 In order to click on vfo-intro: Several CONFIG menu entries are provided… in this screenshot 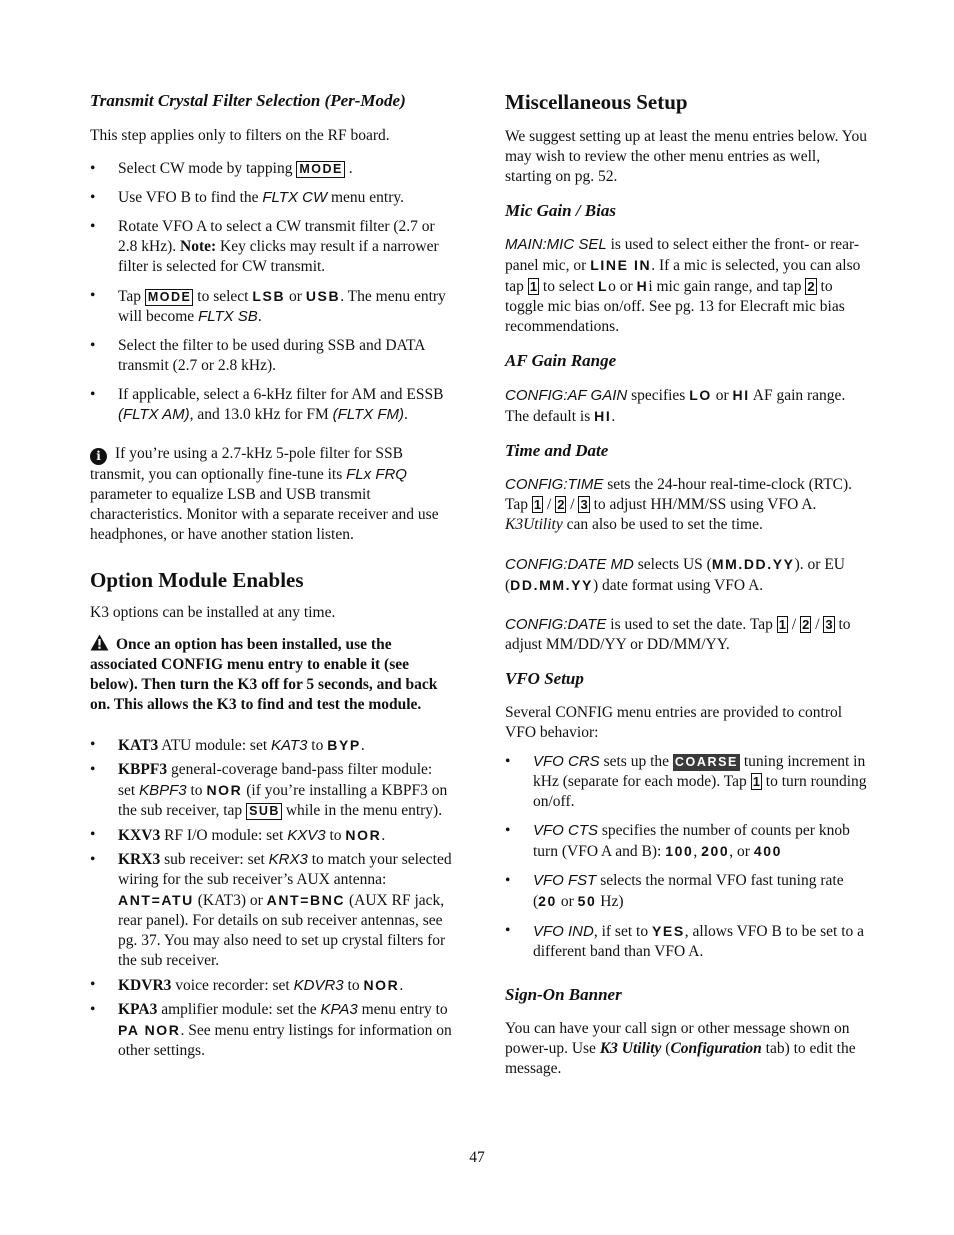, I will do `click(674, 722)`.